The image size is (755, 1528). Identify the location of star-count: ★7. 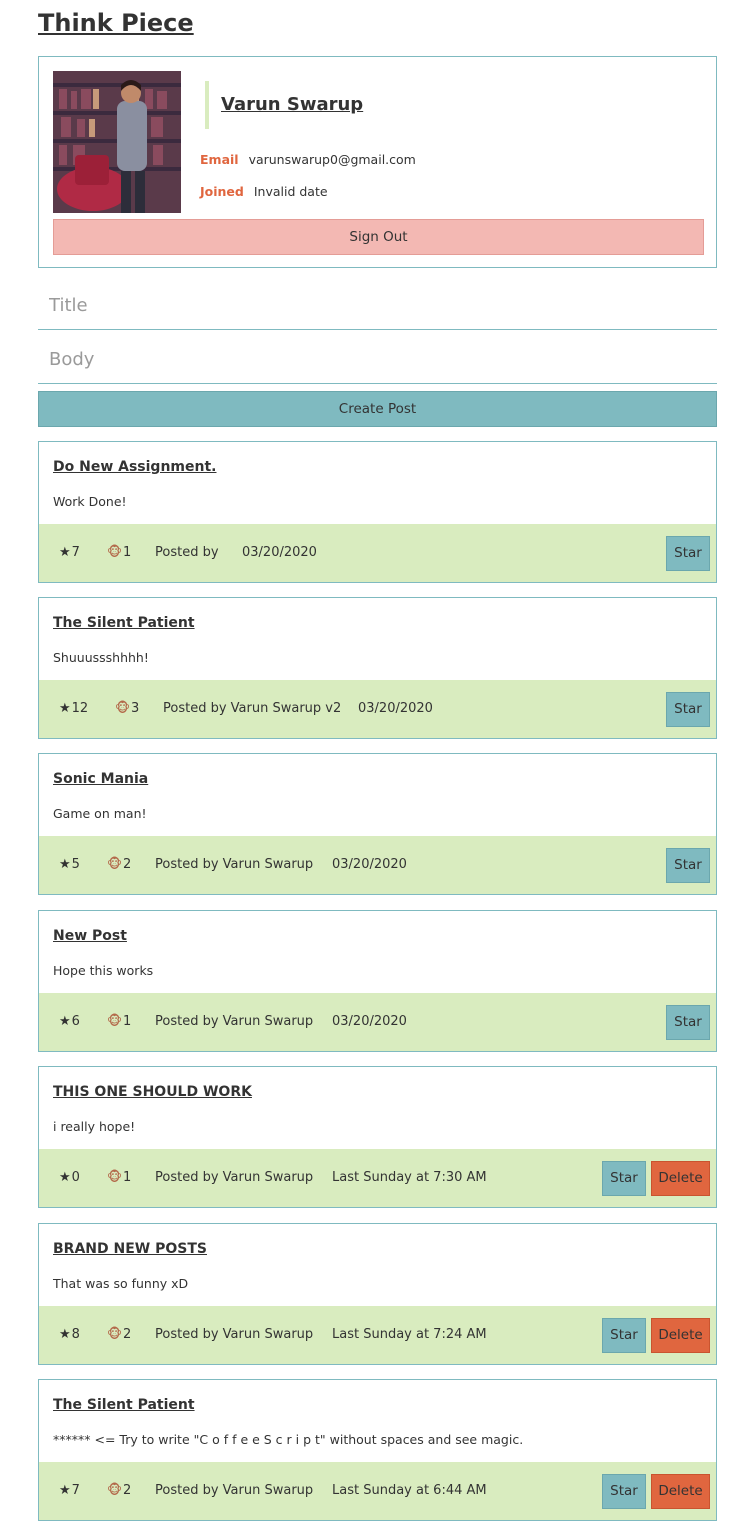
(69, 553).